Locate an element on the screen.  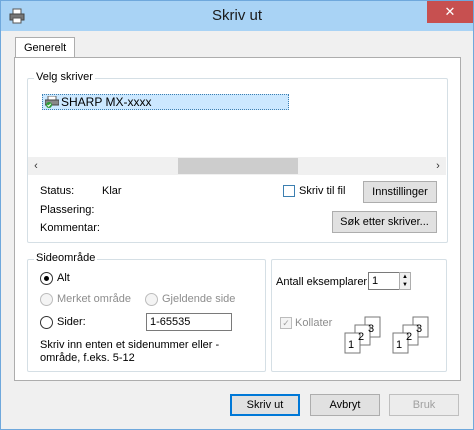
current-page-label: Gjeldende side is located at coordinates (199, 299).